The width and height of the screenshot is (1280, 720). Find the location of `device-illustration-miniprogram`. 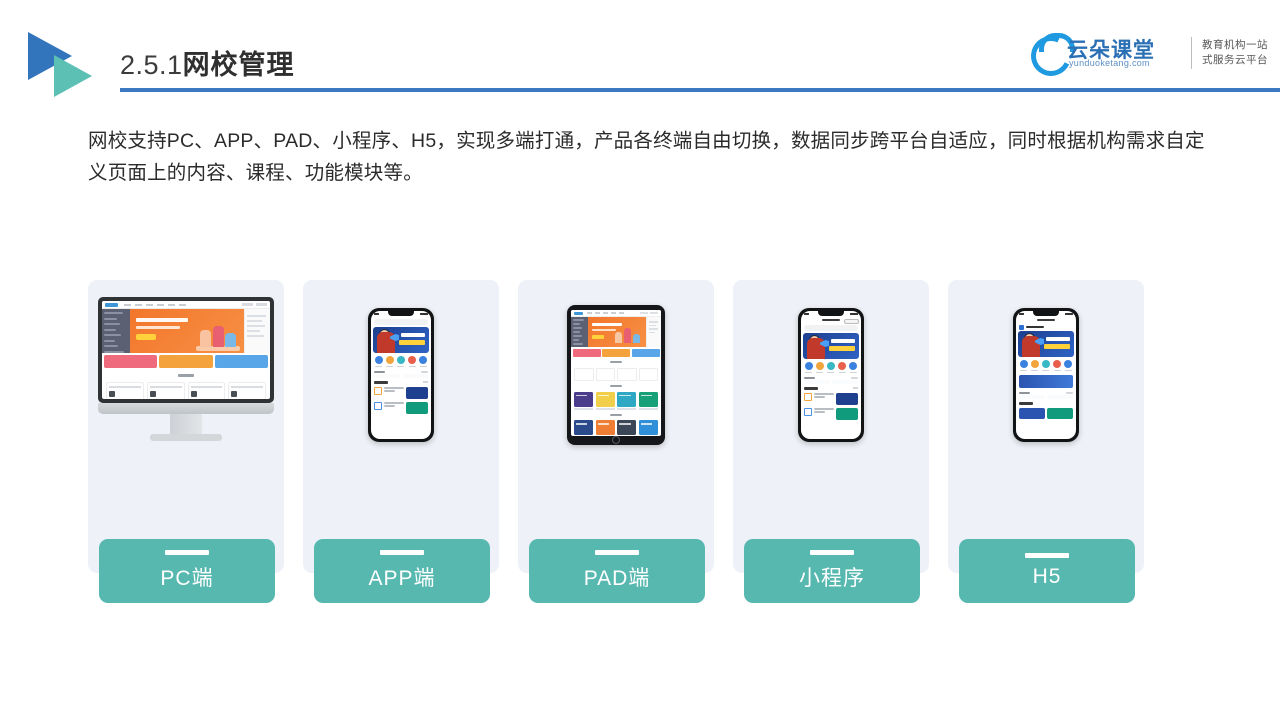

device-illustration-miniprogram is located at coordinates (831, 375).